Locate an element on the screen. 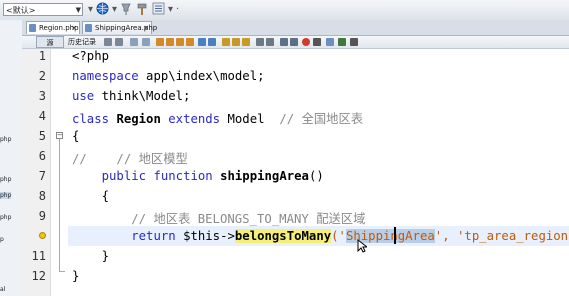 The width and height of the screenshot is (569, 296). search-icon is located at coordinates (160, 42).